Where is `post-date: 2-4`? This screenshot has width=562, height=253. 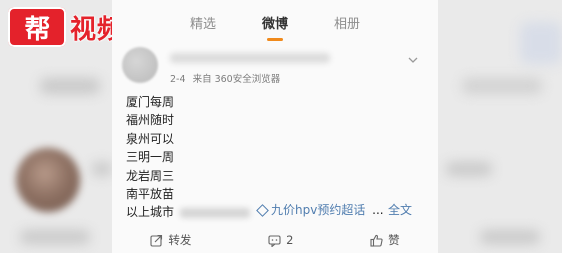 post-date: 2-4 is located at coordinates (178, 79).